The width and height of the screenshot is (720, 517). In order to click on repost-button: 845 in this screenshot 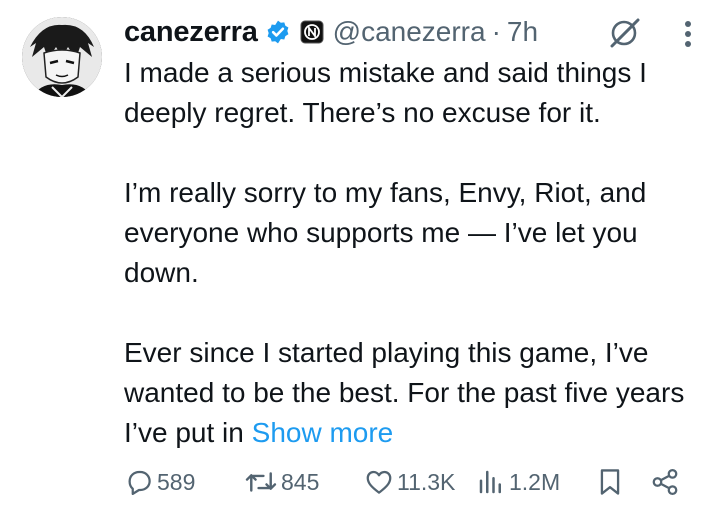, I will do `click(281, 482)`.